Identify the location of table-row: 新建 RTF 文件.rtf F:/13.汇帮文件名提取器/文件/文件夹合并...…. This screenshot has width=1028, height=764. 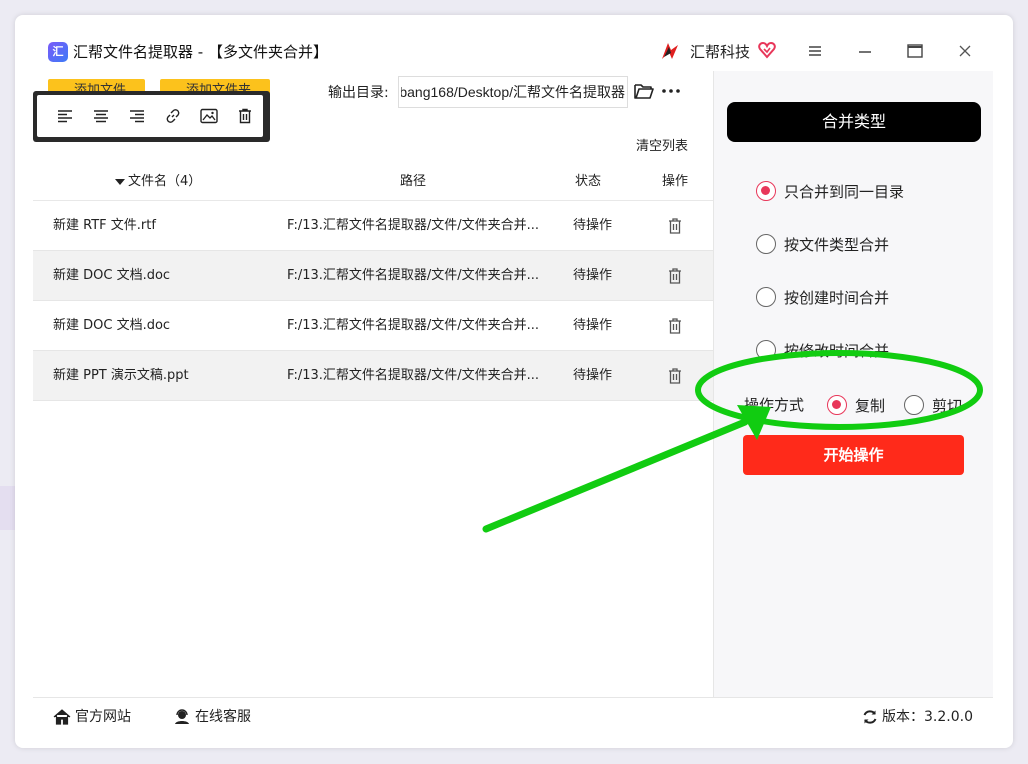
(373, 226).